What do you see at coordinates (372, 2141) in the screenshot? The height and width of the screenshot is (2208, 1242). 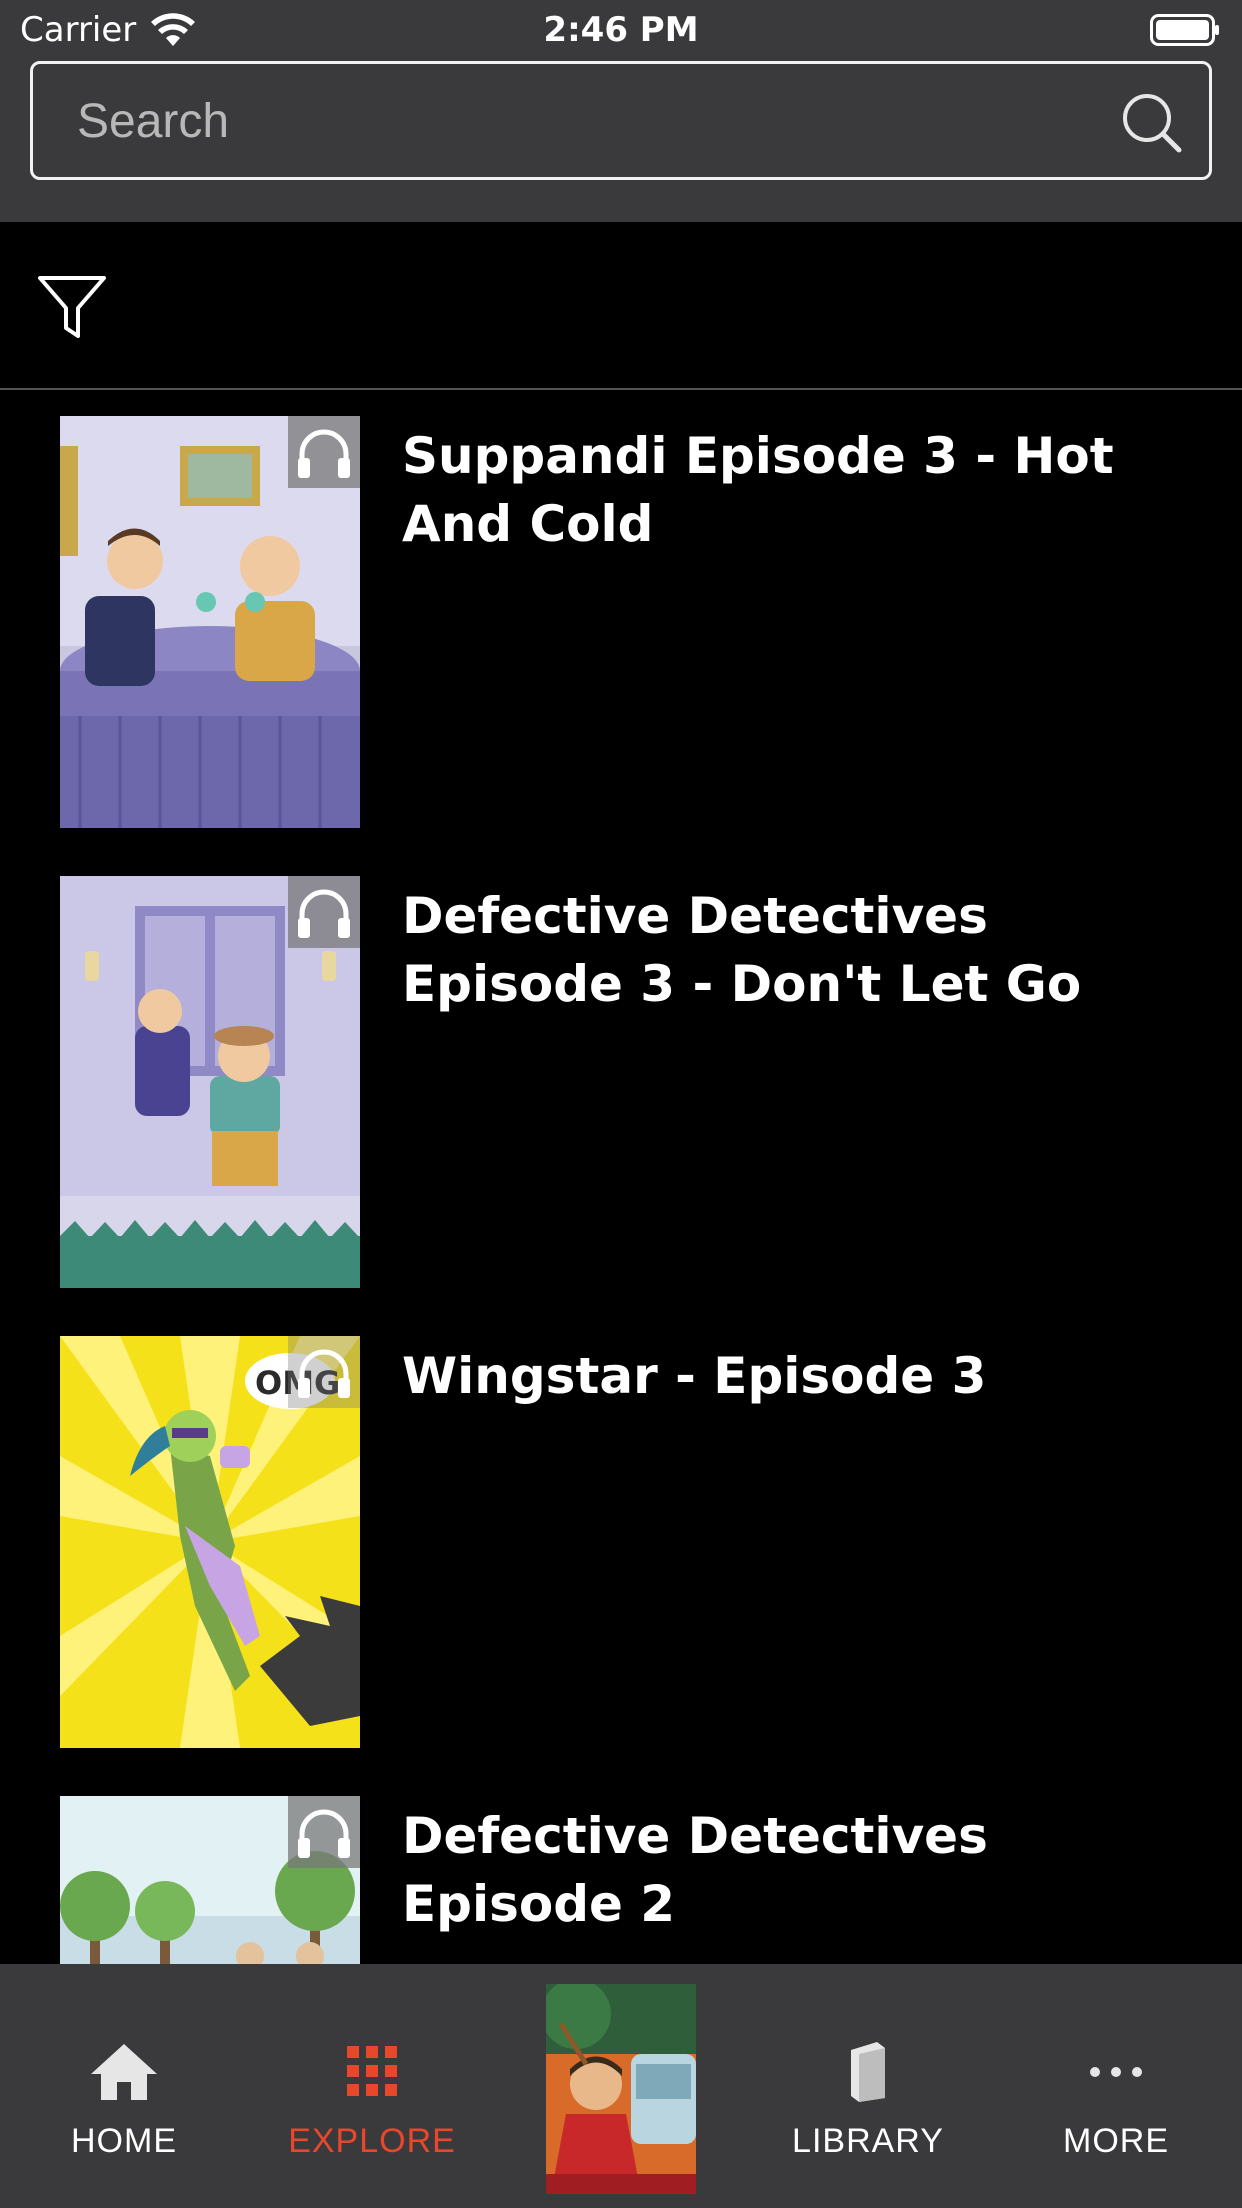 I see `tab-label: EXPLORE` at bounding box center [372, 2141].